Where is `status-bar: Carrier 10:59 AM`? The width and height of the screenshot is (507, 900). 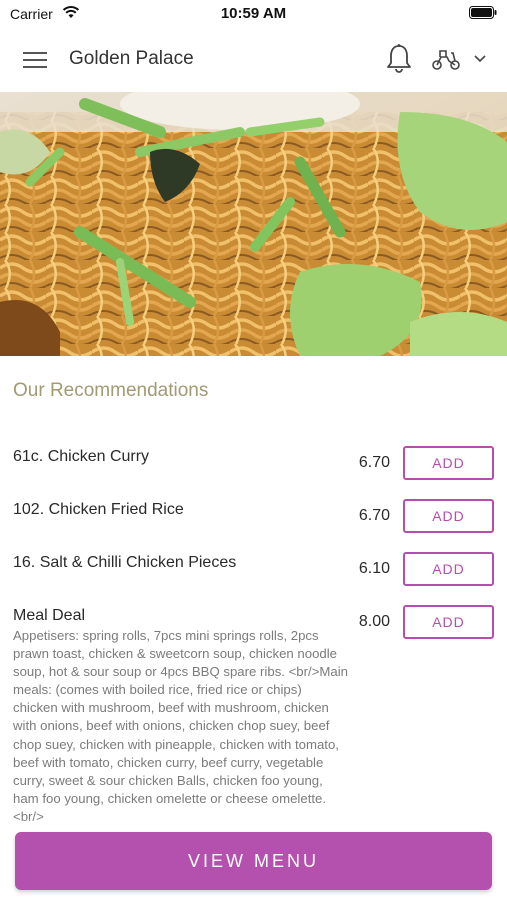
status-bar: Carrier 10:59 AM is located at coordinates (253, 14).